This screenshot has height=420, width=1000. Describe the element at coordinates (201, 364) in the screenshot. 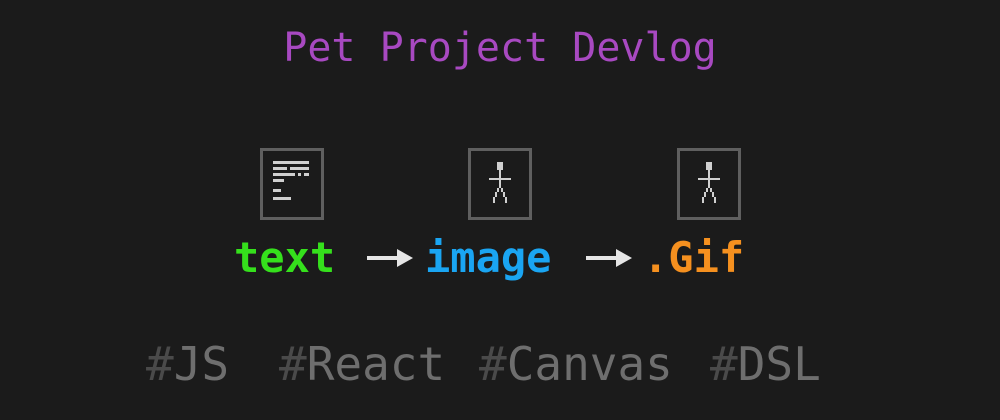

I see `tag-label: JS` at that location.